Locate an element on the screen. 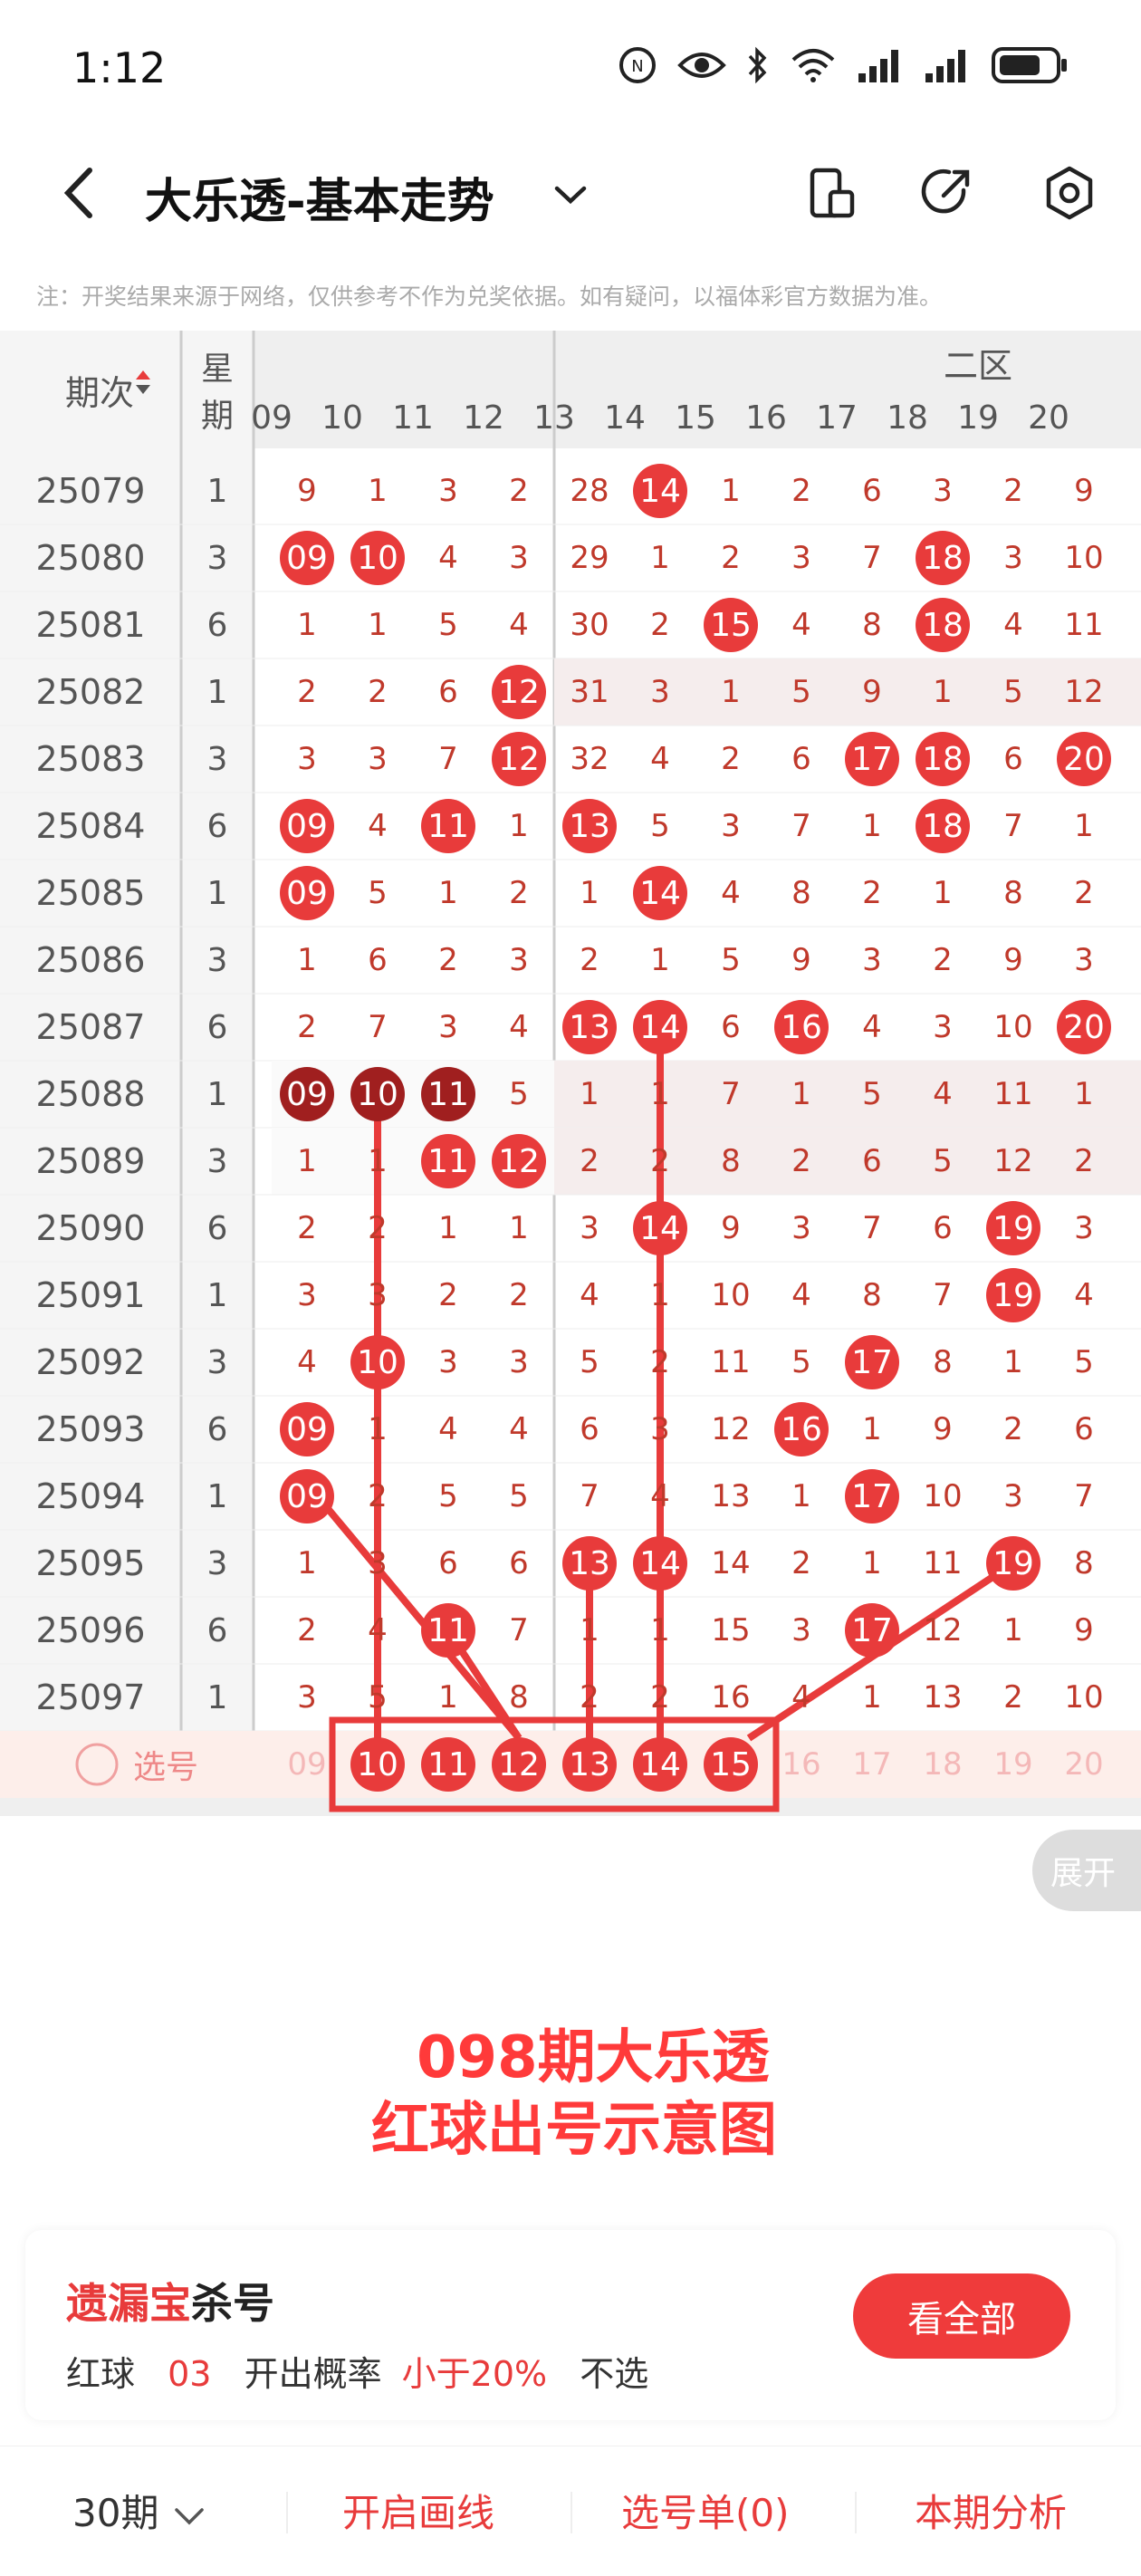 Image resolution: width=1141 pixels, height=2576 pixels. miss-count-cell: 8 is located at coordinates (872, 625).